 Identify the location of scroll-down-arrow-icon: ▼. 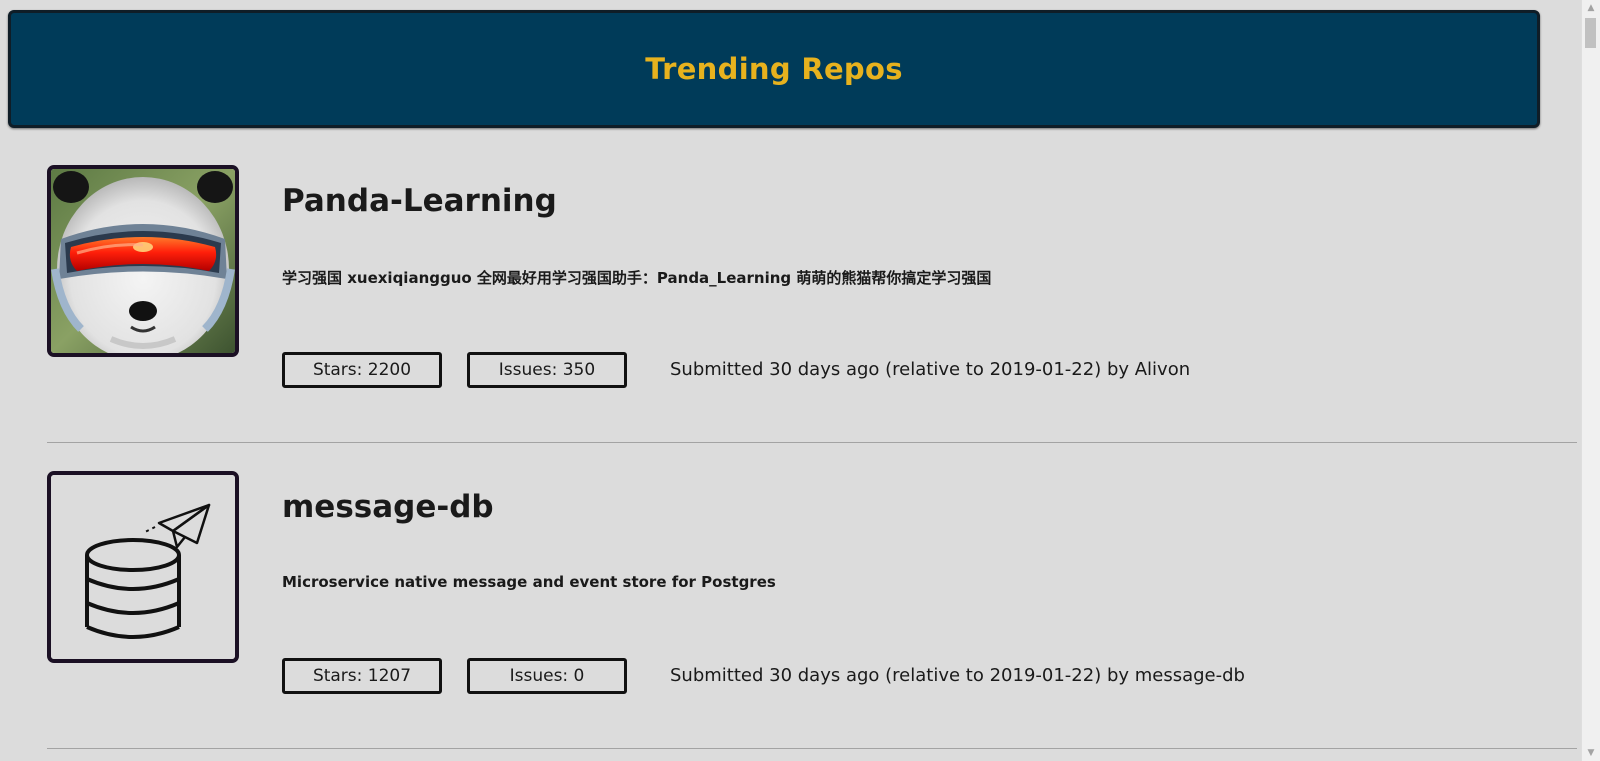
(1591, 753).